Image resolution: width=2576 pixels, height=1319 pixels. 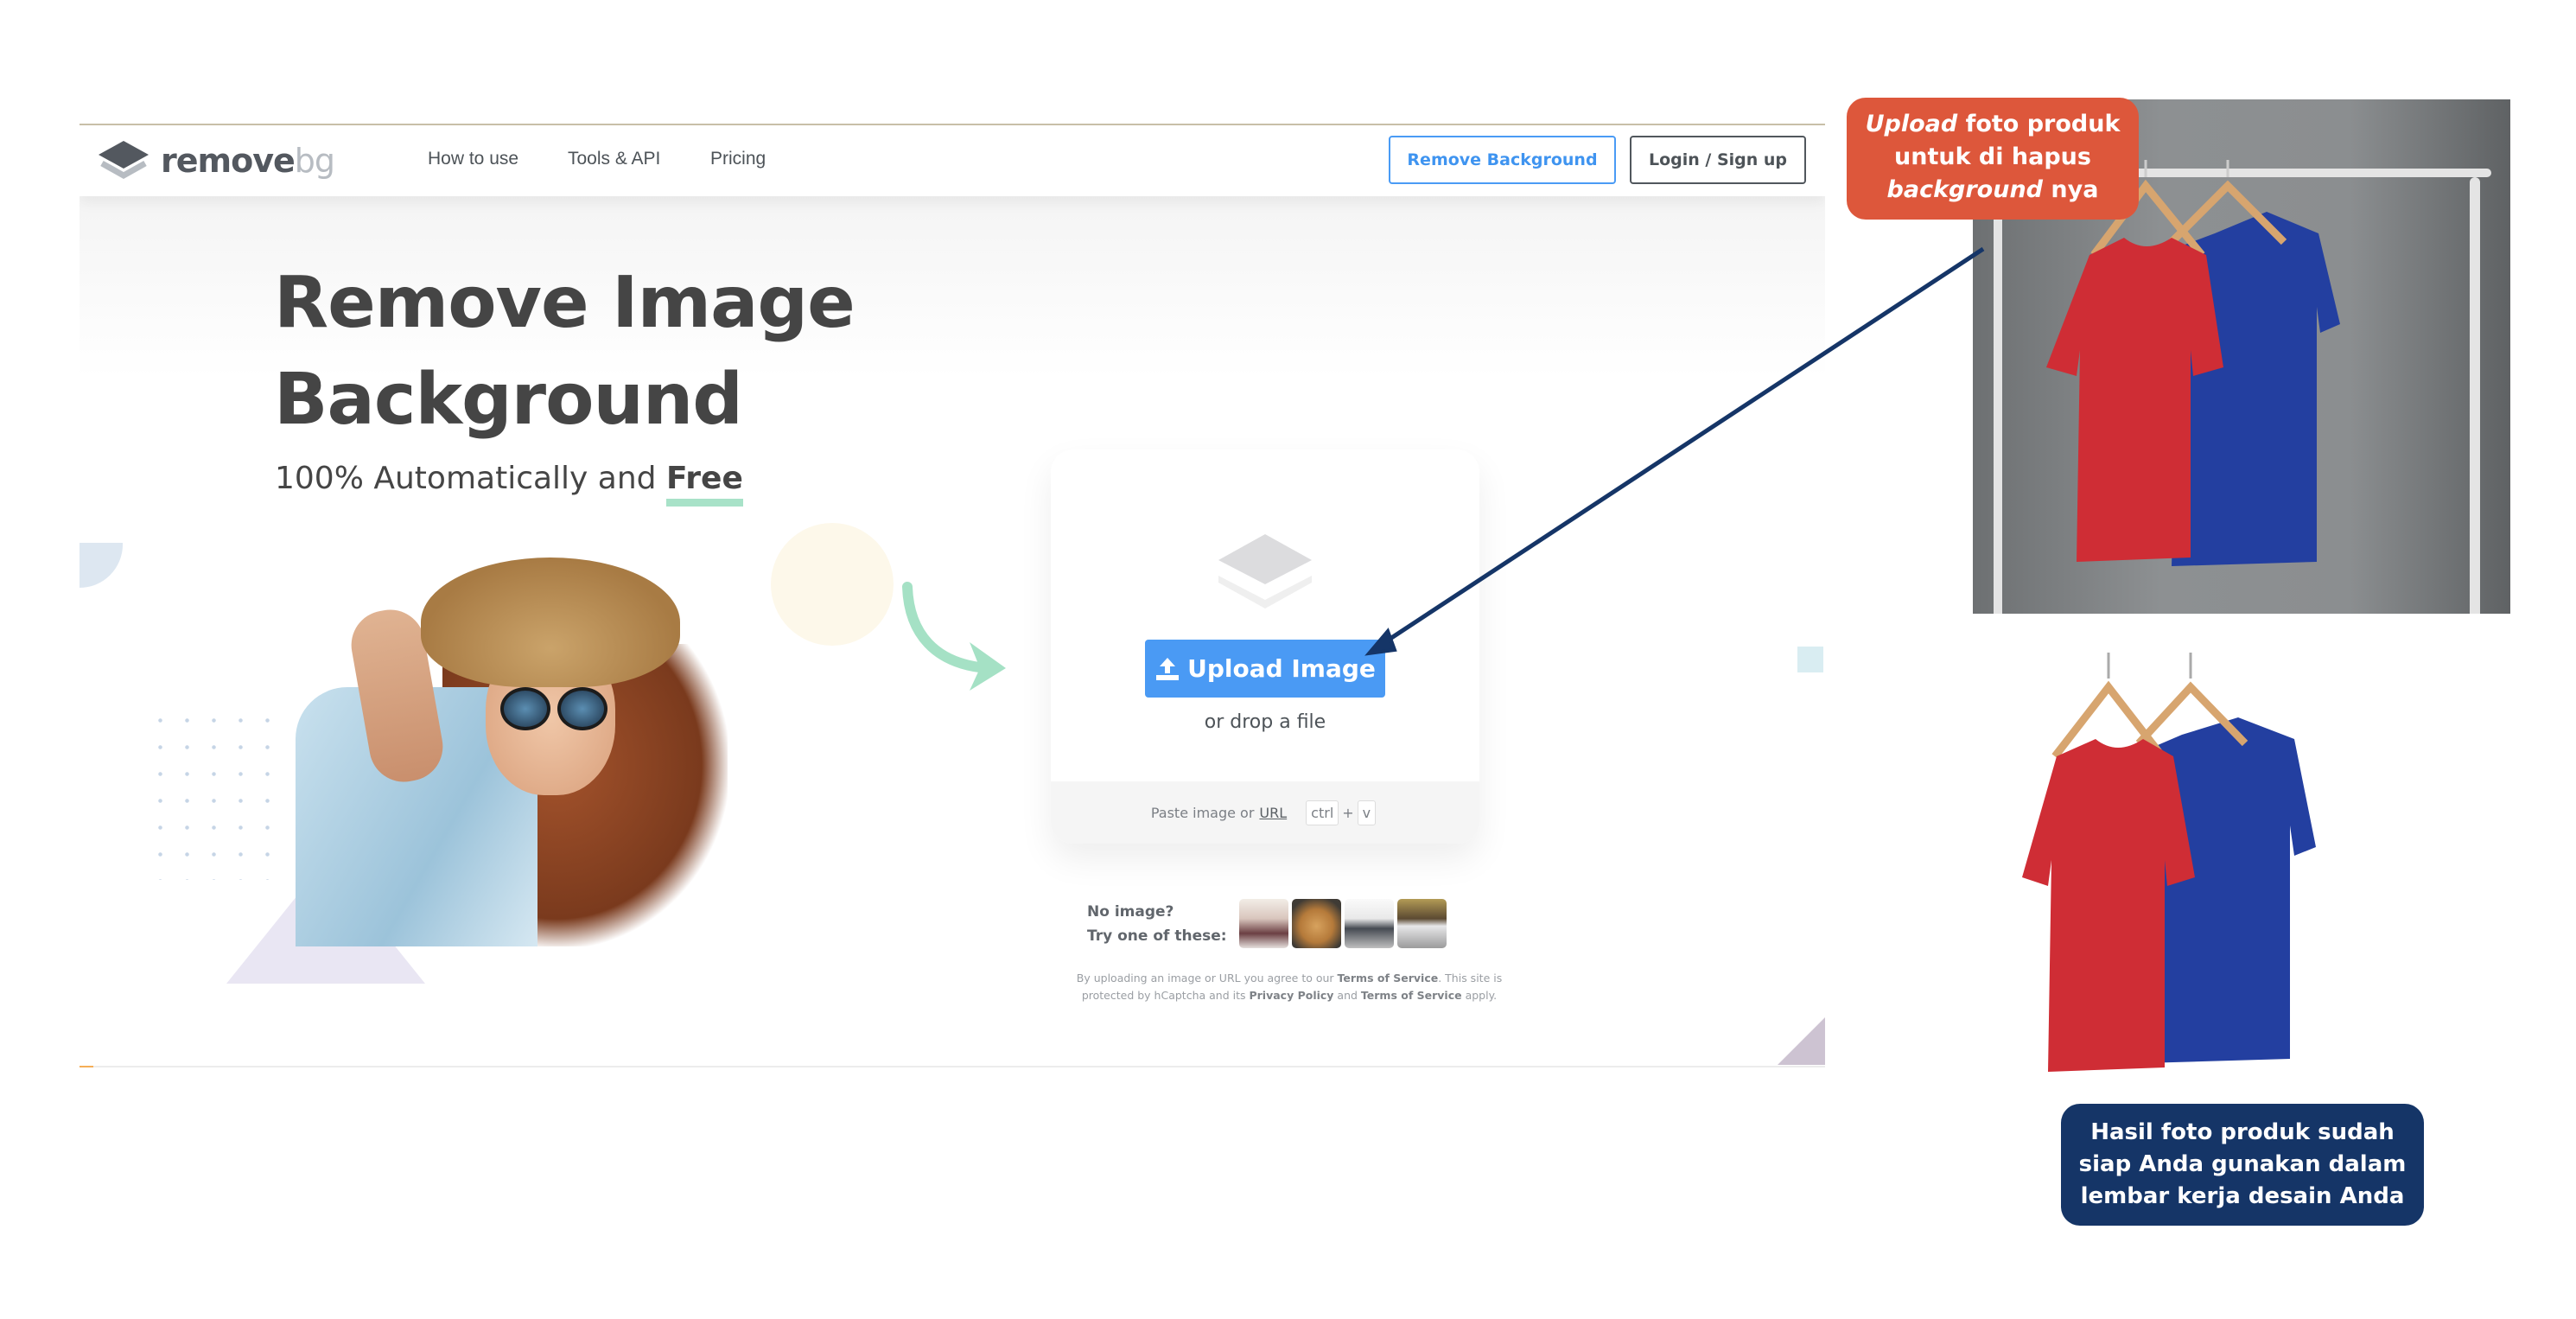 What do you see at coordinates (952, 1066) in the screenshot?
I see `section-divider` at bounding box center [952, 1066].